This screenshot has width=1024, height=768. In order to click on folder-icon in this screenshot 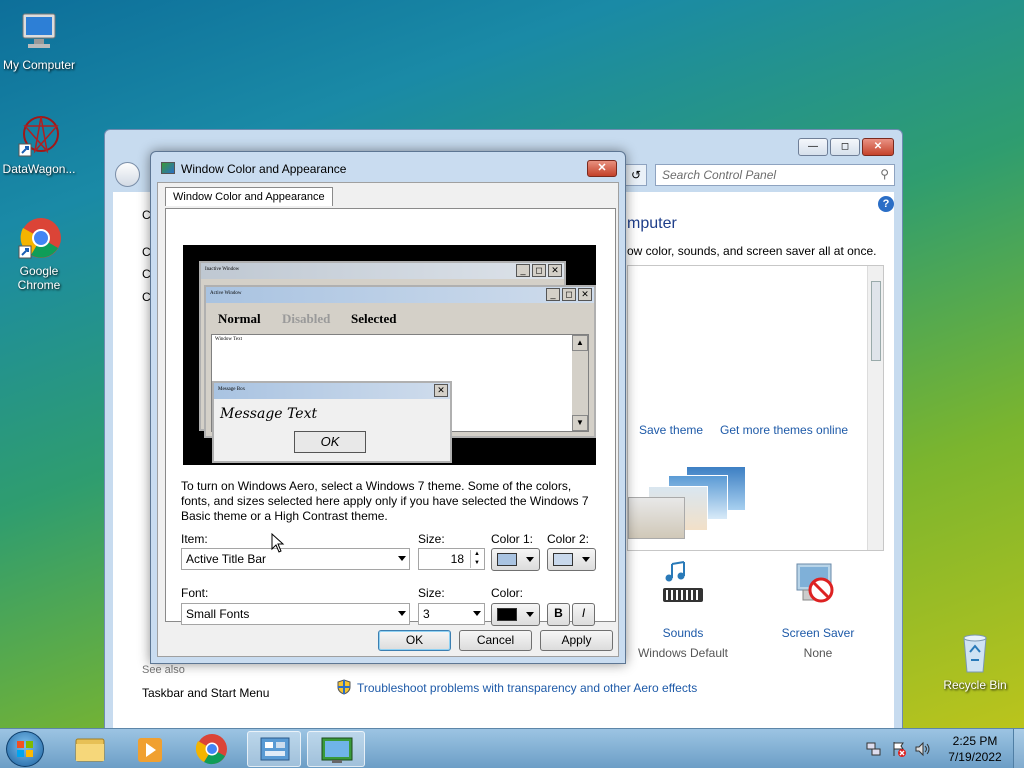, I will do `click(90, 750)`.